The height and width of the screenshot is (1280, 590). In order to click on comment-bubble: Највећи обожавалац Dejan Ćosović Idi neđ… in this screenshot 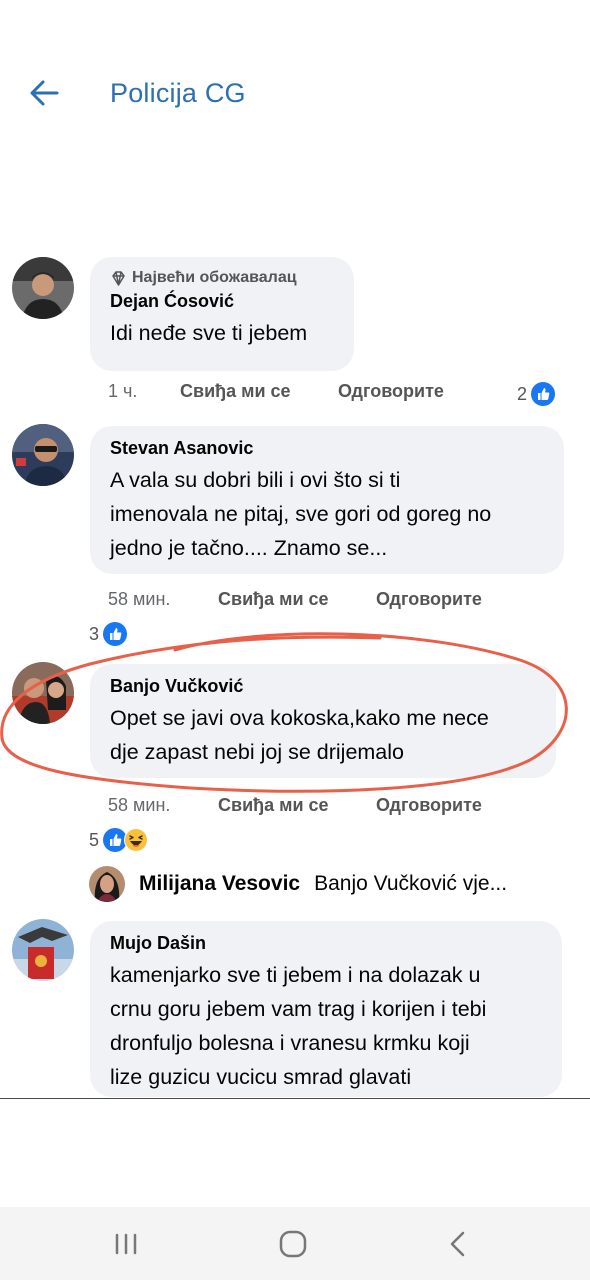, I will do `click(222, 314)`.